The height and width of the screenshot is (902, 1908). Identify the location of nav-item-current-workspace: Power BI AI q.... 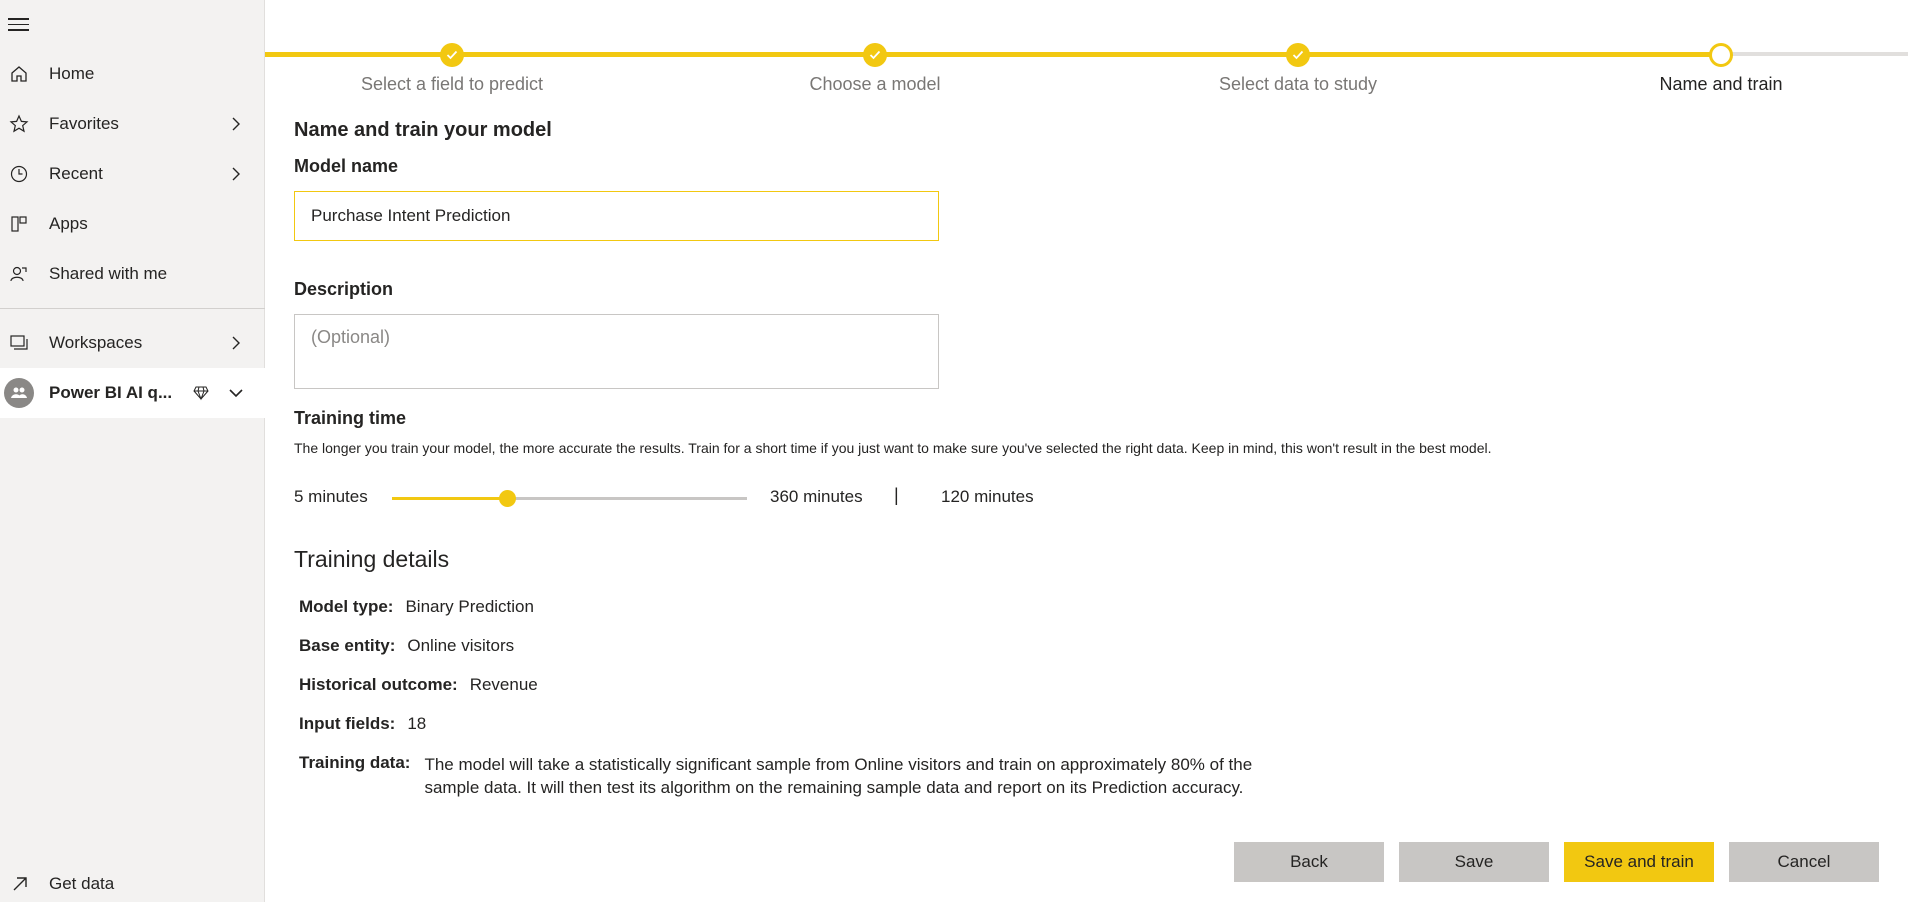
(132, 393).